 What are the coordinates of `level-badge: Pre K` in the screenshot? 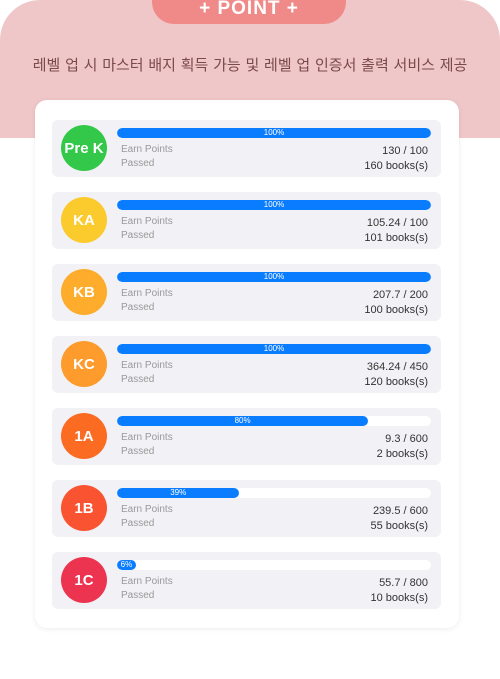 It's located at (84, 148).